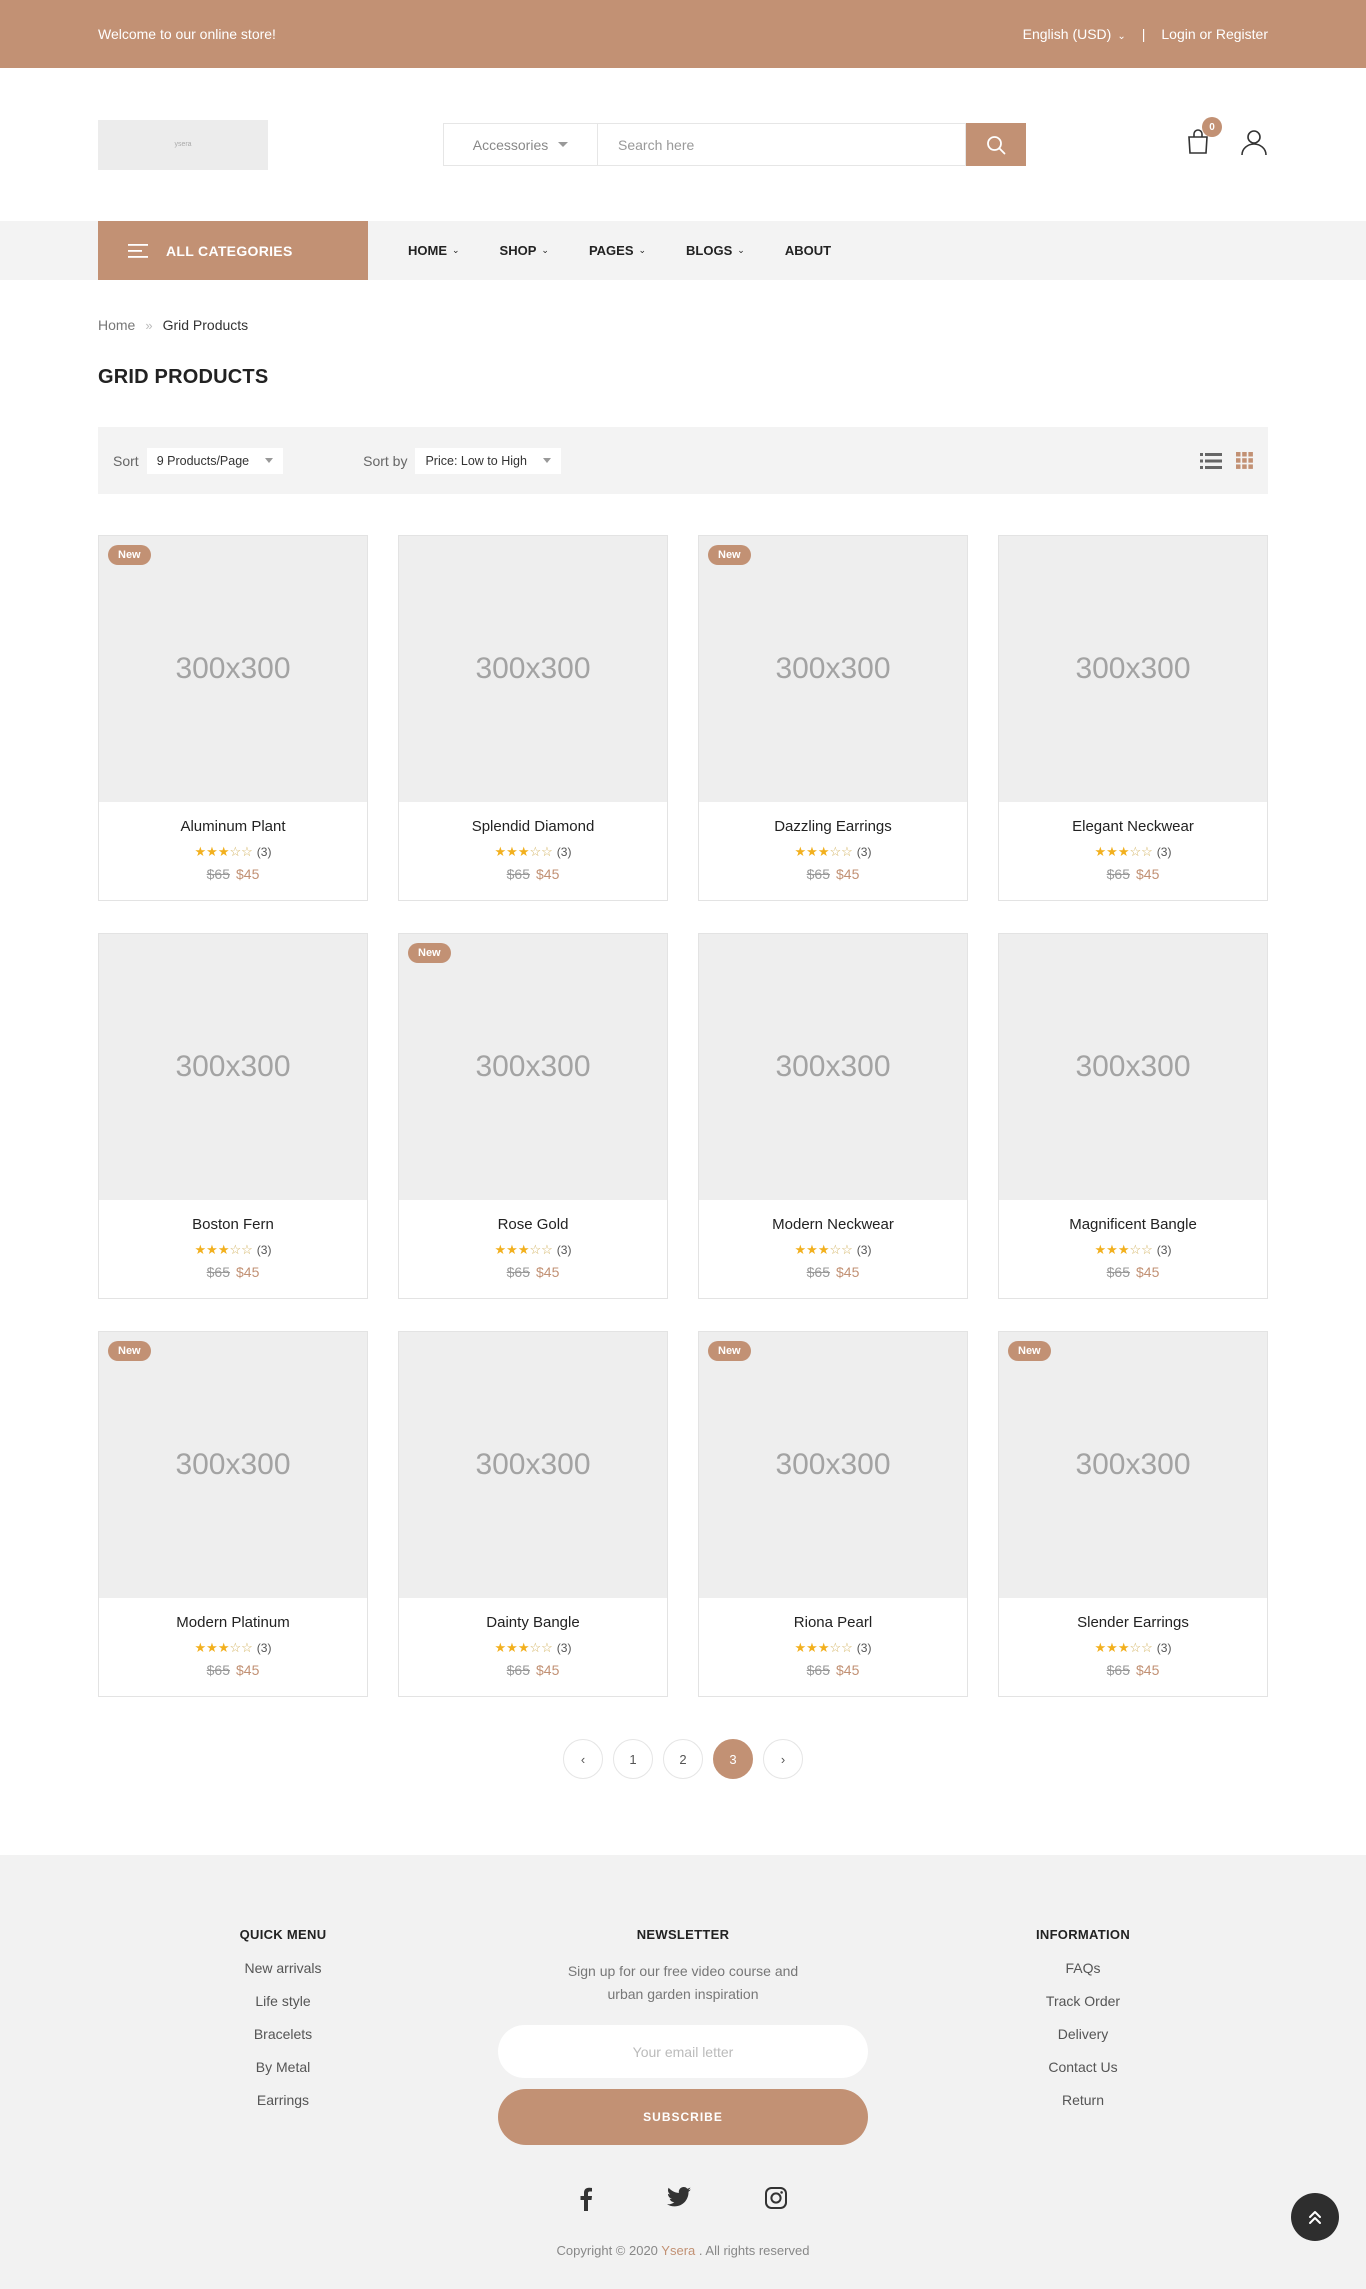  I want to click on product-card: 300x300 Modern Neckwear ★★★☆☆ (3) $65 $45, so click(833, 1116).